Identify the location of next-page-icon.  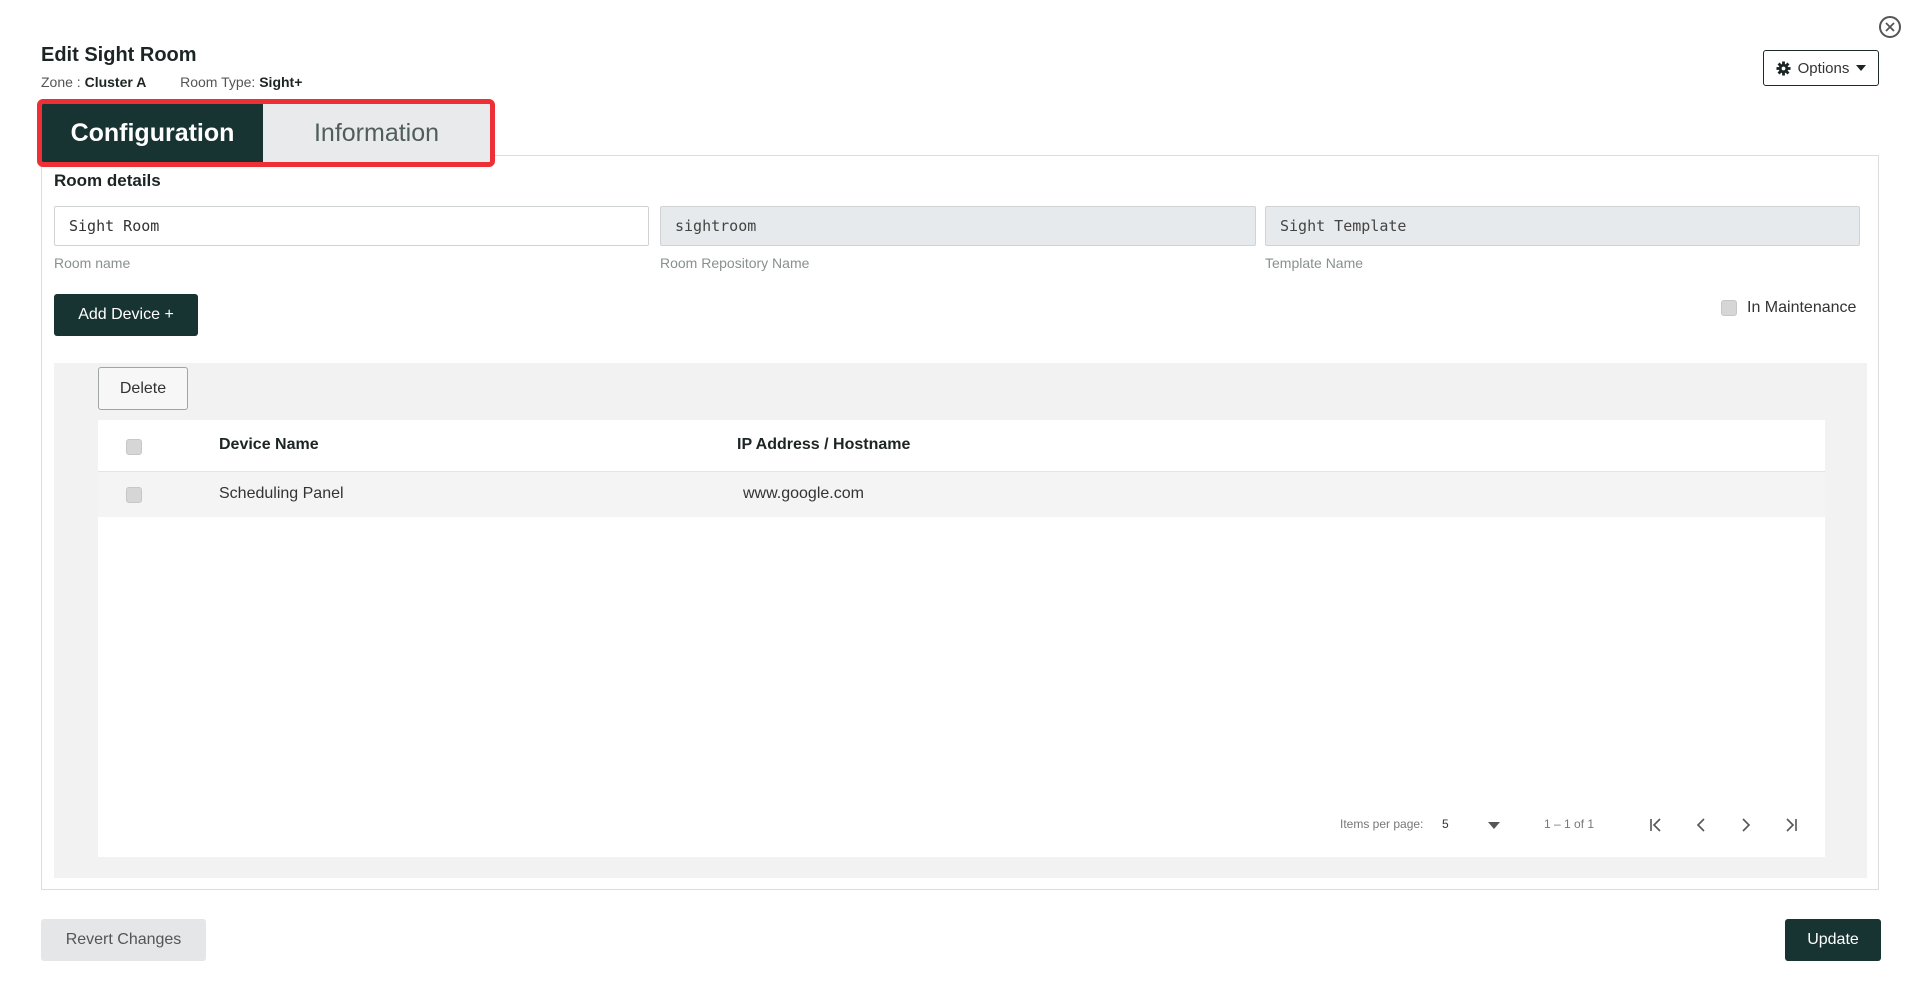
(1746, 825).